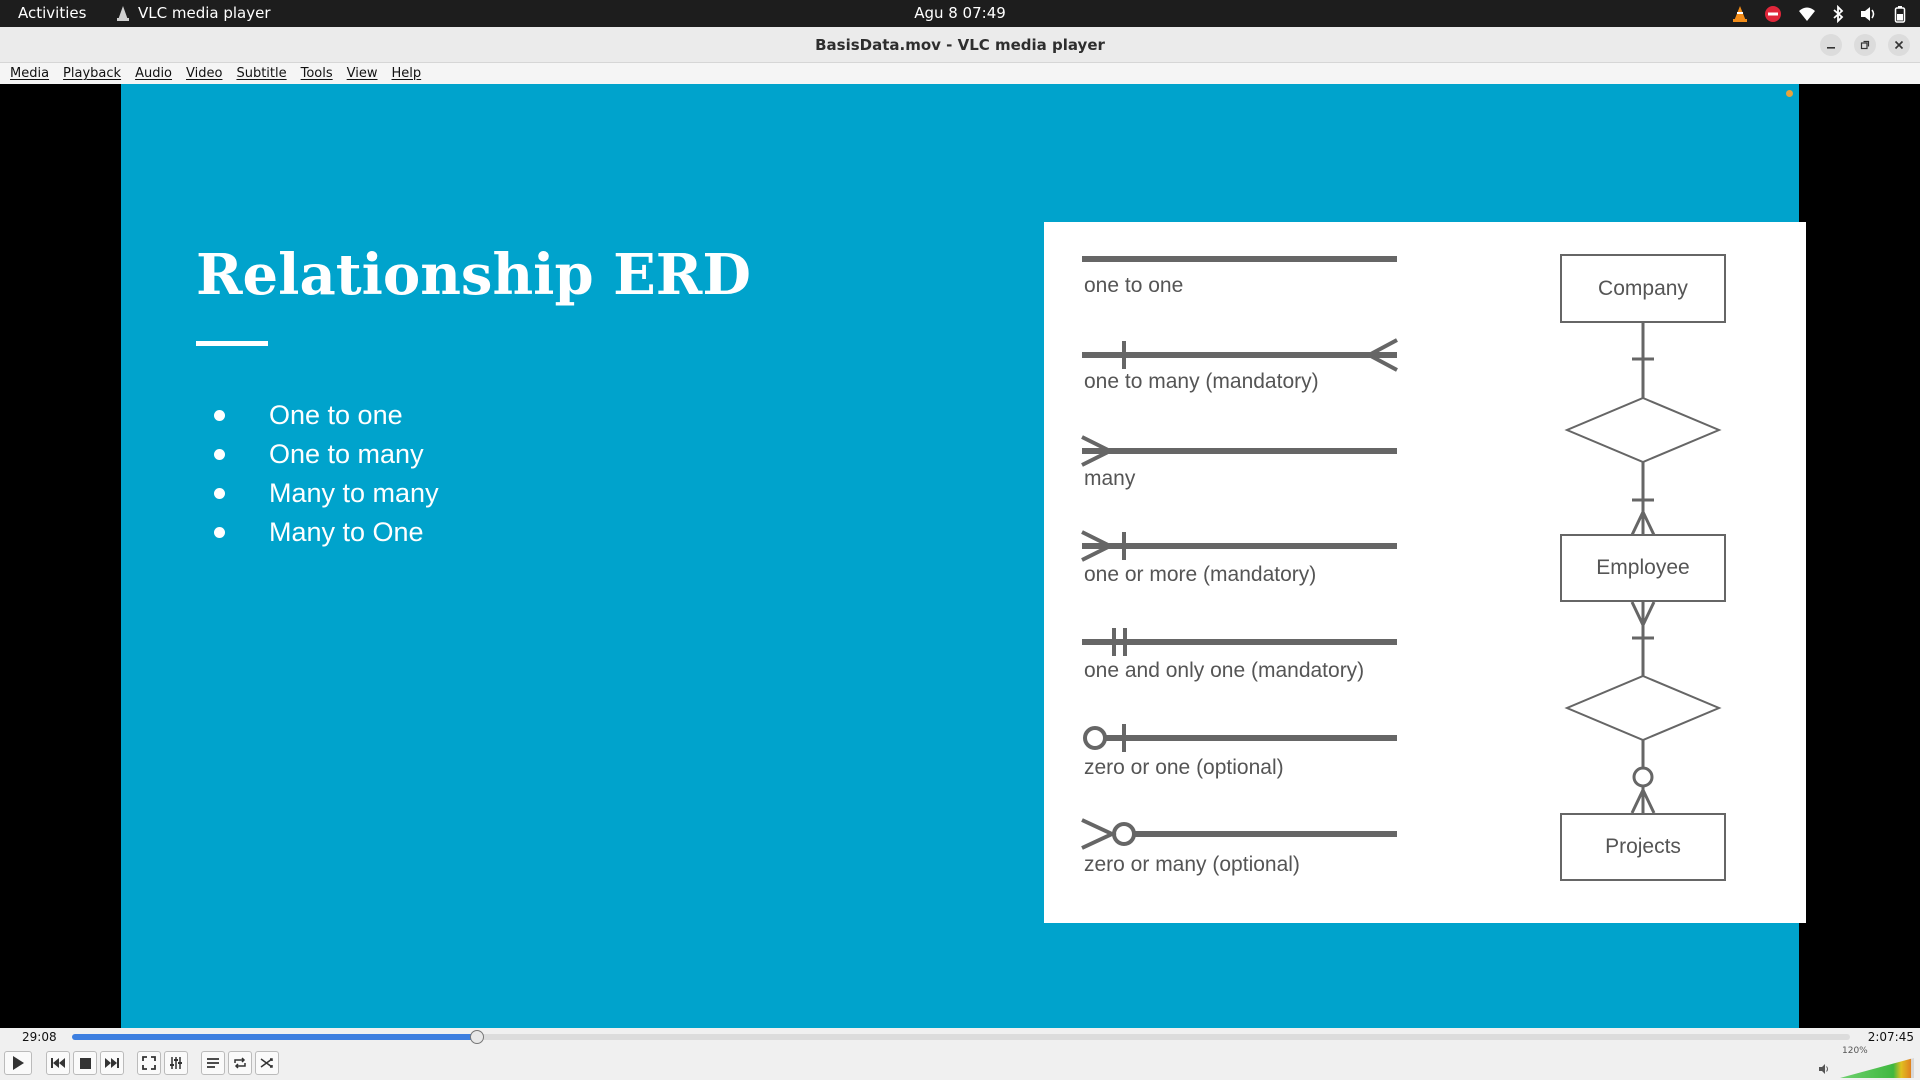  I want to click on menu-audio: Audio, so click(153, 73).